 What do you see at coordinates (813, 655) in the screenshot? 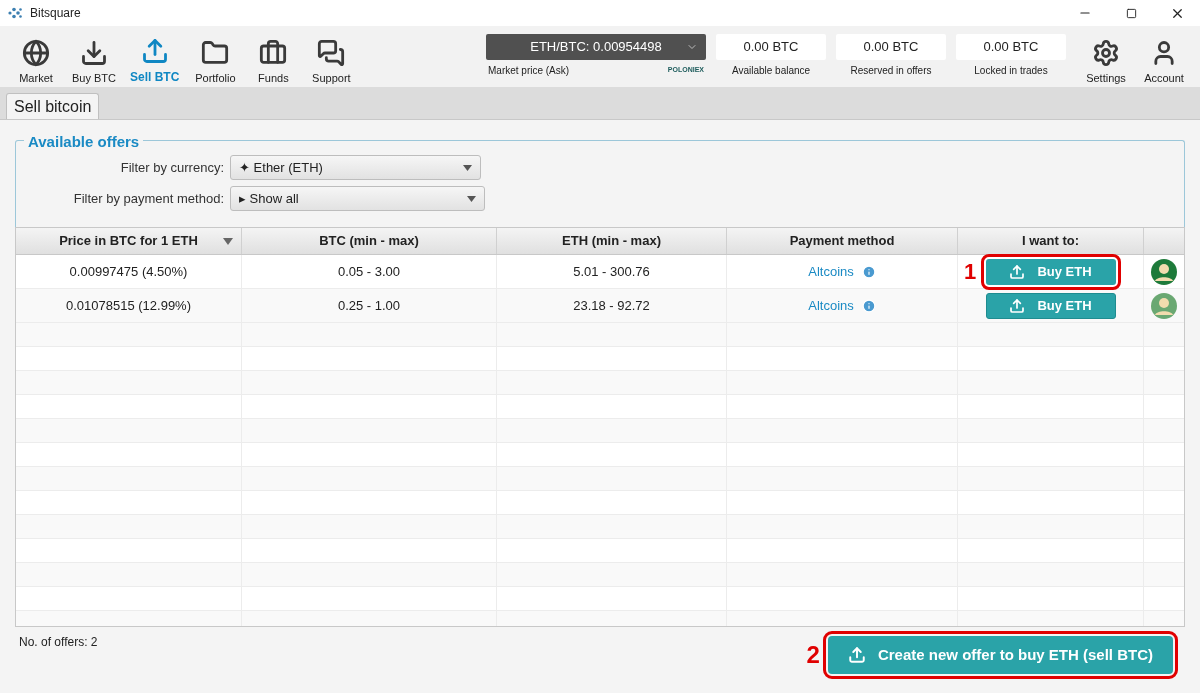
I see `callout-number: 2` at bounding box center [813, 655].